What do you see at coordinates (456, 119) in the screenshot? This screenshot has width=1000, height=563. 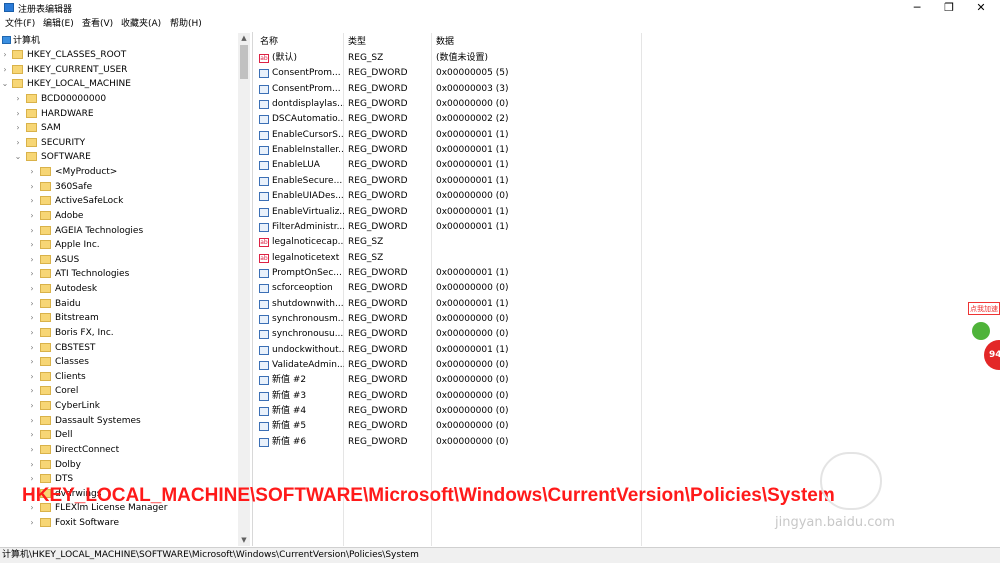 I see `value-row: DSCAutomatio... REG_DWORD 0x00000002 (2)` at bounding box center [456, 119].